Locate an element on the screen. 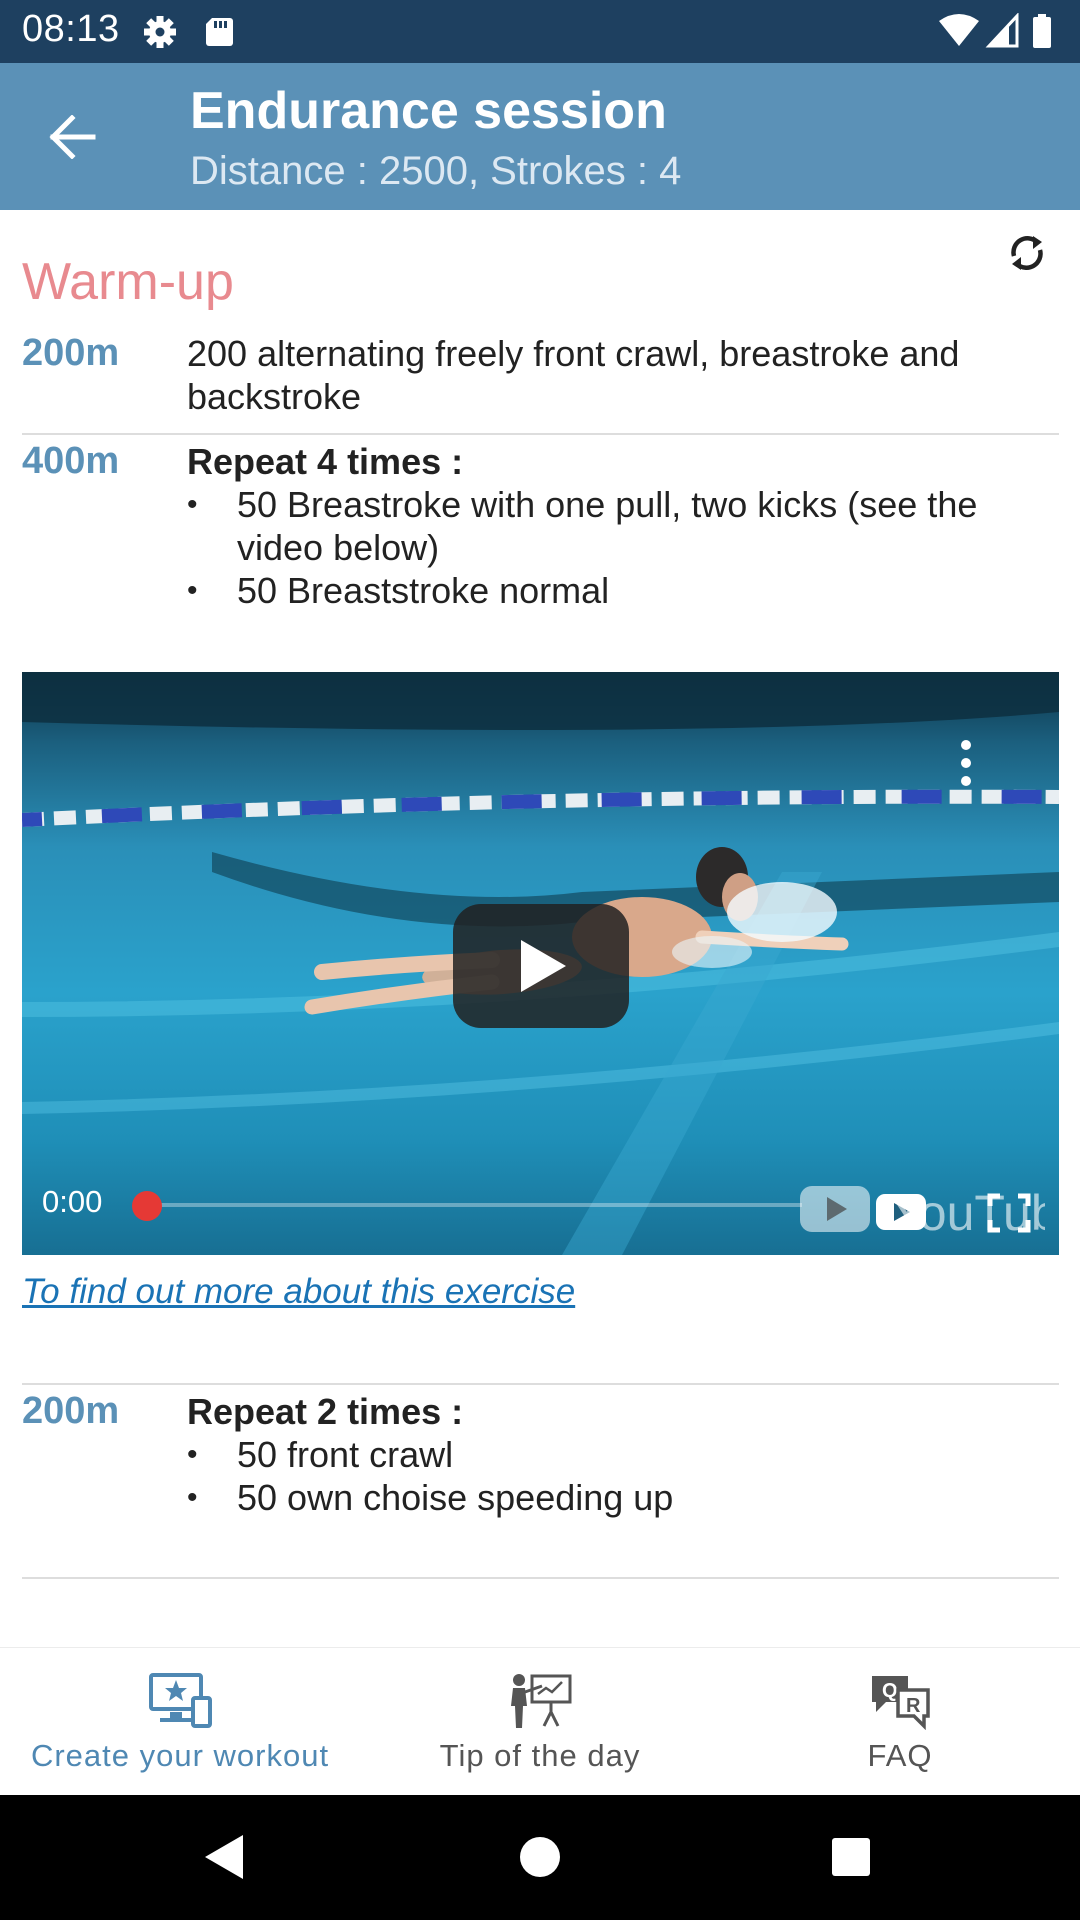 This screenshot has width=1080, height=1925. more-info-link: To find out more about this exercise is located at coordinates (298, 1292).